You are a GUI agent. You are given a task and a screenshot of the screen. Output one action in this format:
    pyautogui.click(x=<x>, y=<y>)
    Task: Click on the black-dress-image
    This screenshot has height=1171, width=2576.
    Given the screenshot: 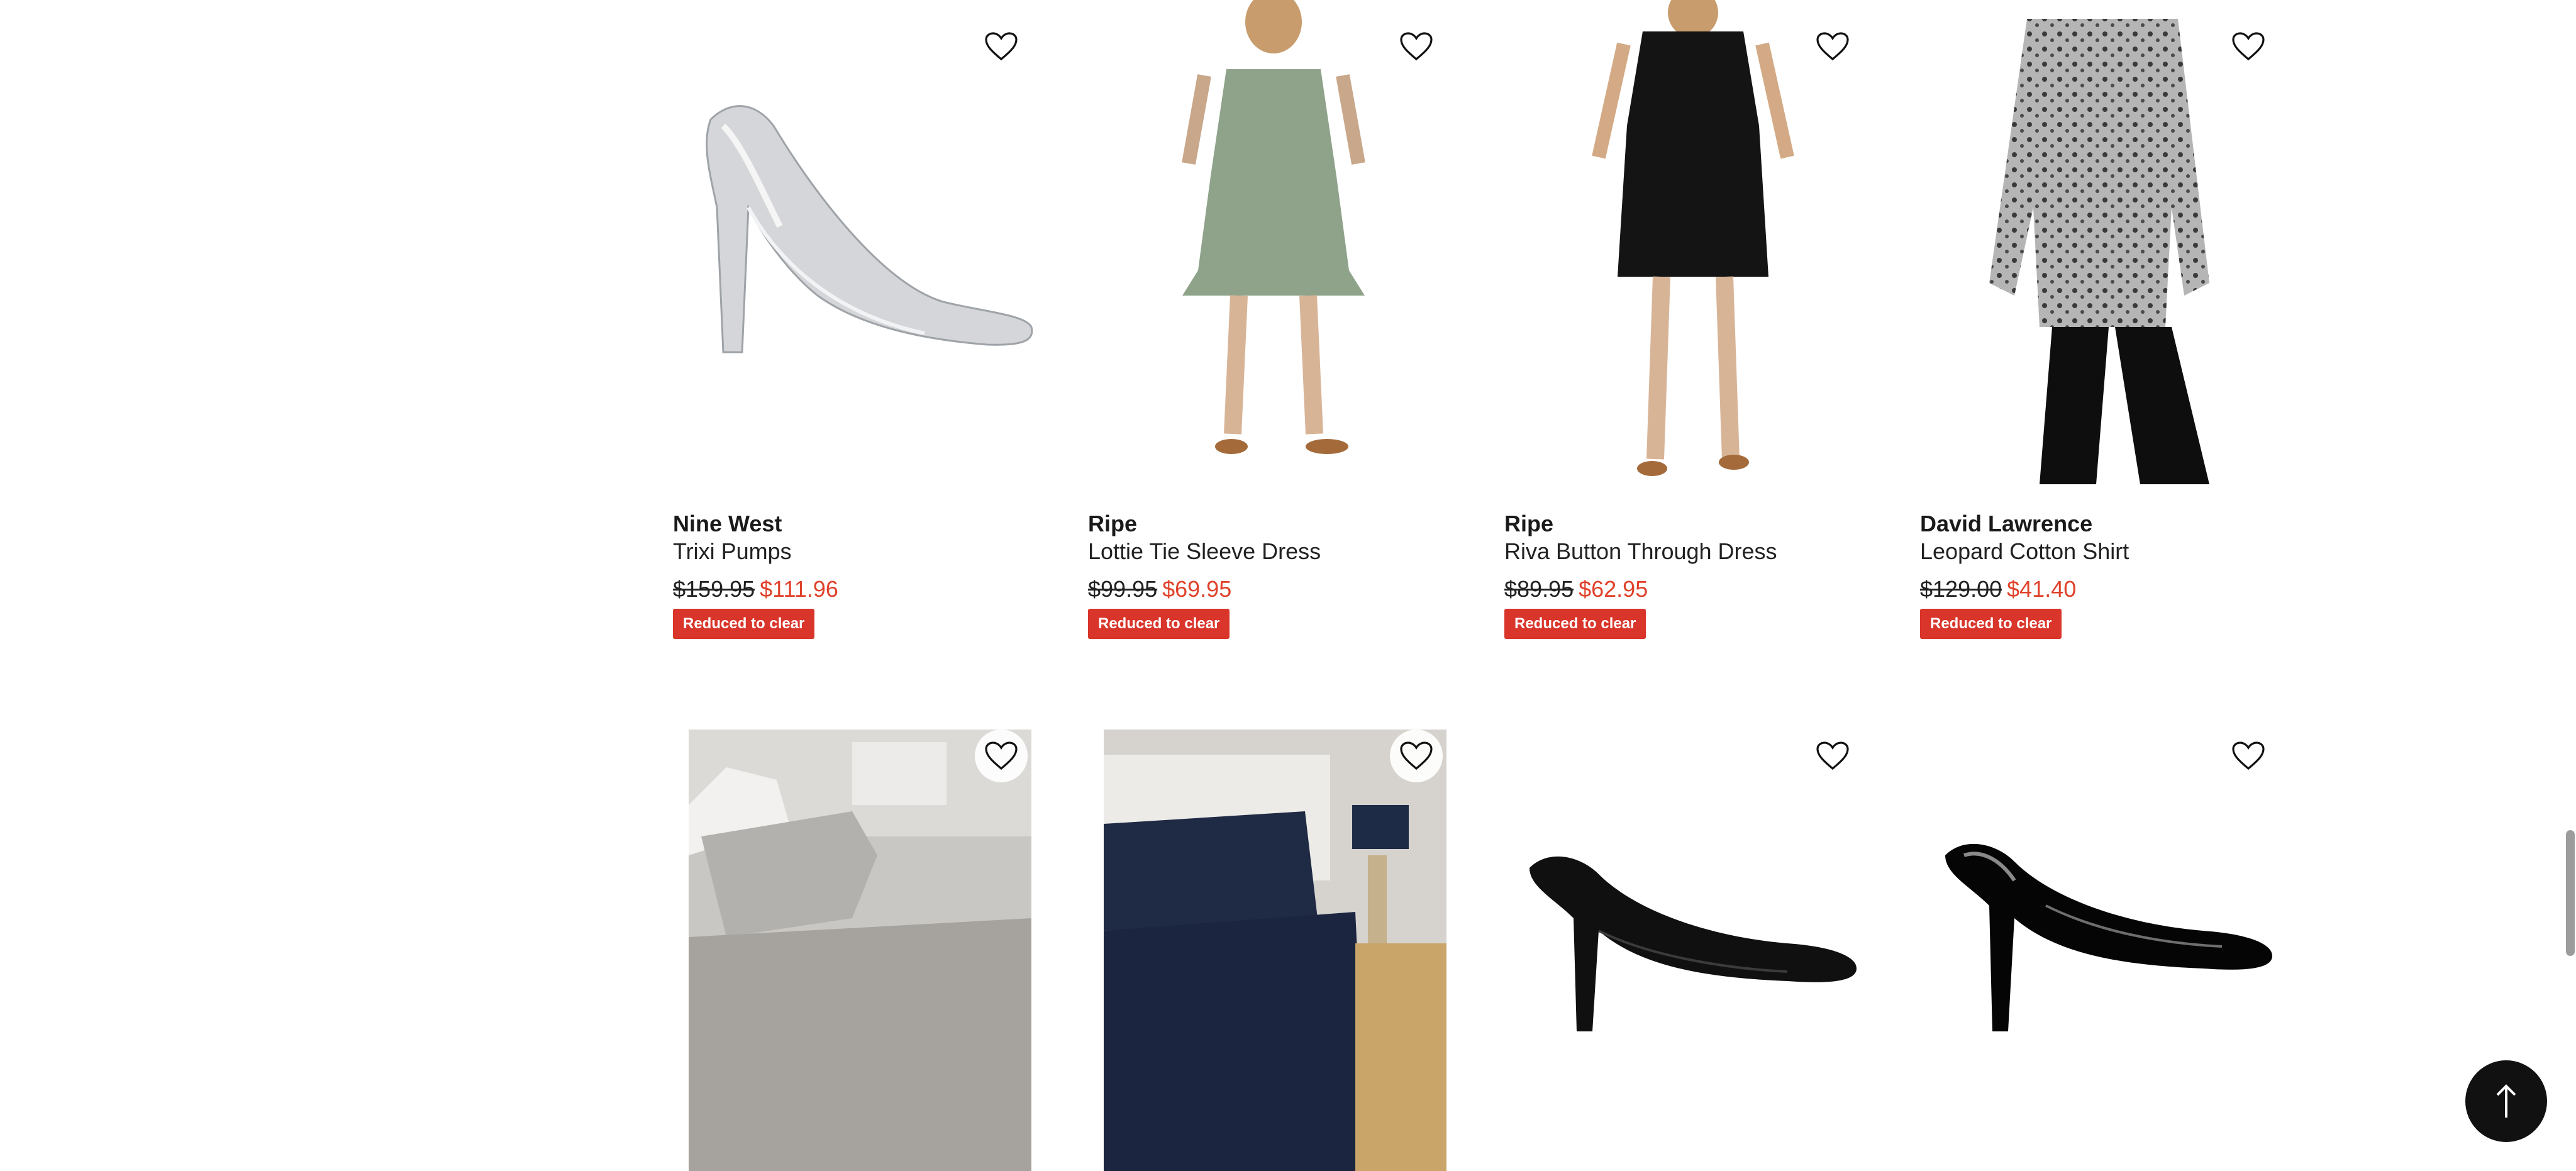 What is the action you would take?
    pyautogui.click(x=1689, y=242)
    